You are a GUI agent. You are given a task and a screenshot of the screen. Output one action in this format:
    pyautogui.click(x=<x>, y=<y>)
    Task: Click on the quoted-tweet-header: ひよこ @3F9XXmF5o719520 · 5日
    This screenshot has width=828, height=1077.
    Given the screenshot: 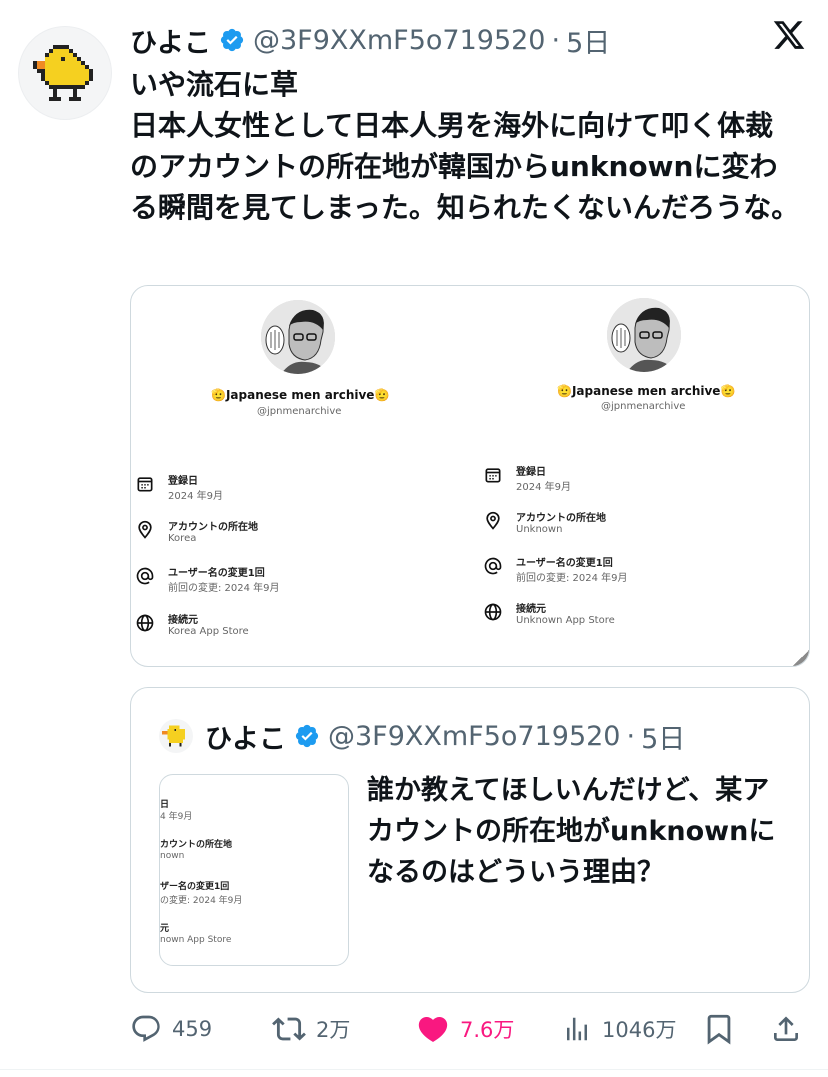 What is the action you would take?
    pyautogui.click(x=422, y=736)
    